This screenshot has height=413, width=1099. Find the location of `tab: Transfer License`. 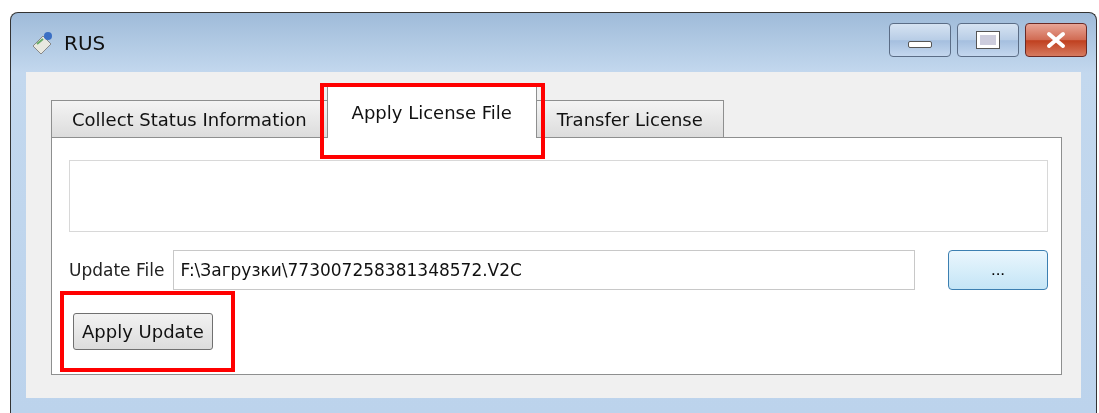

tab: Transfer License is located at coordinates (629, 118).